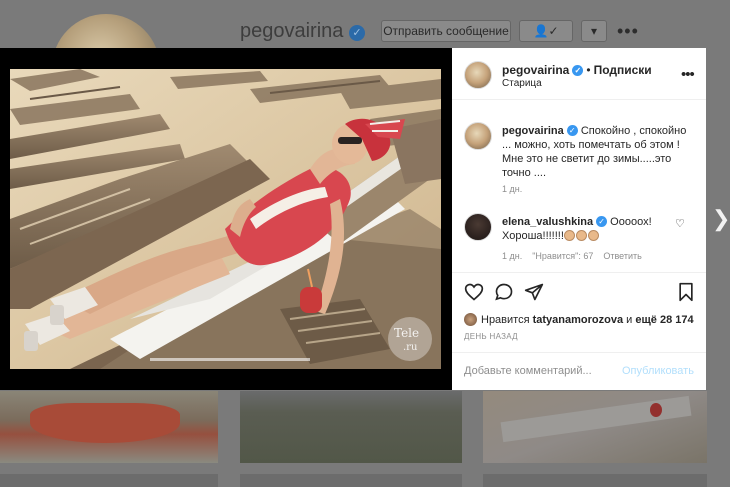 The width and height of the screenshot is (730, 487). I want to click on thumbnail-towel, so click(596, 419).